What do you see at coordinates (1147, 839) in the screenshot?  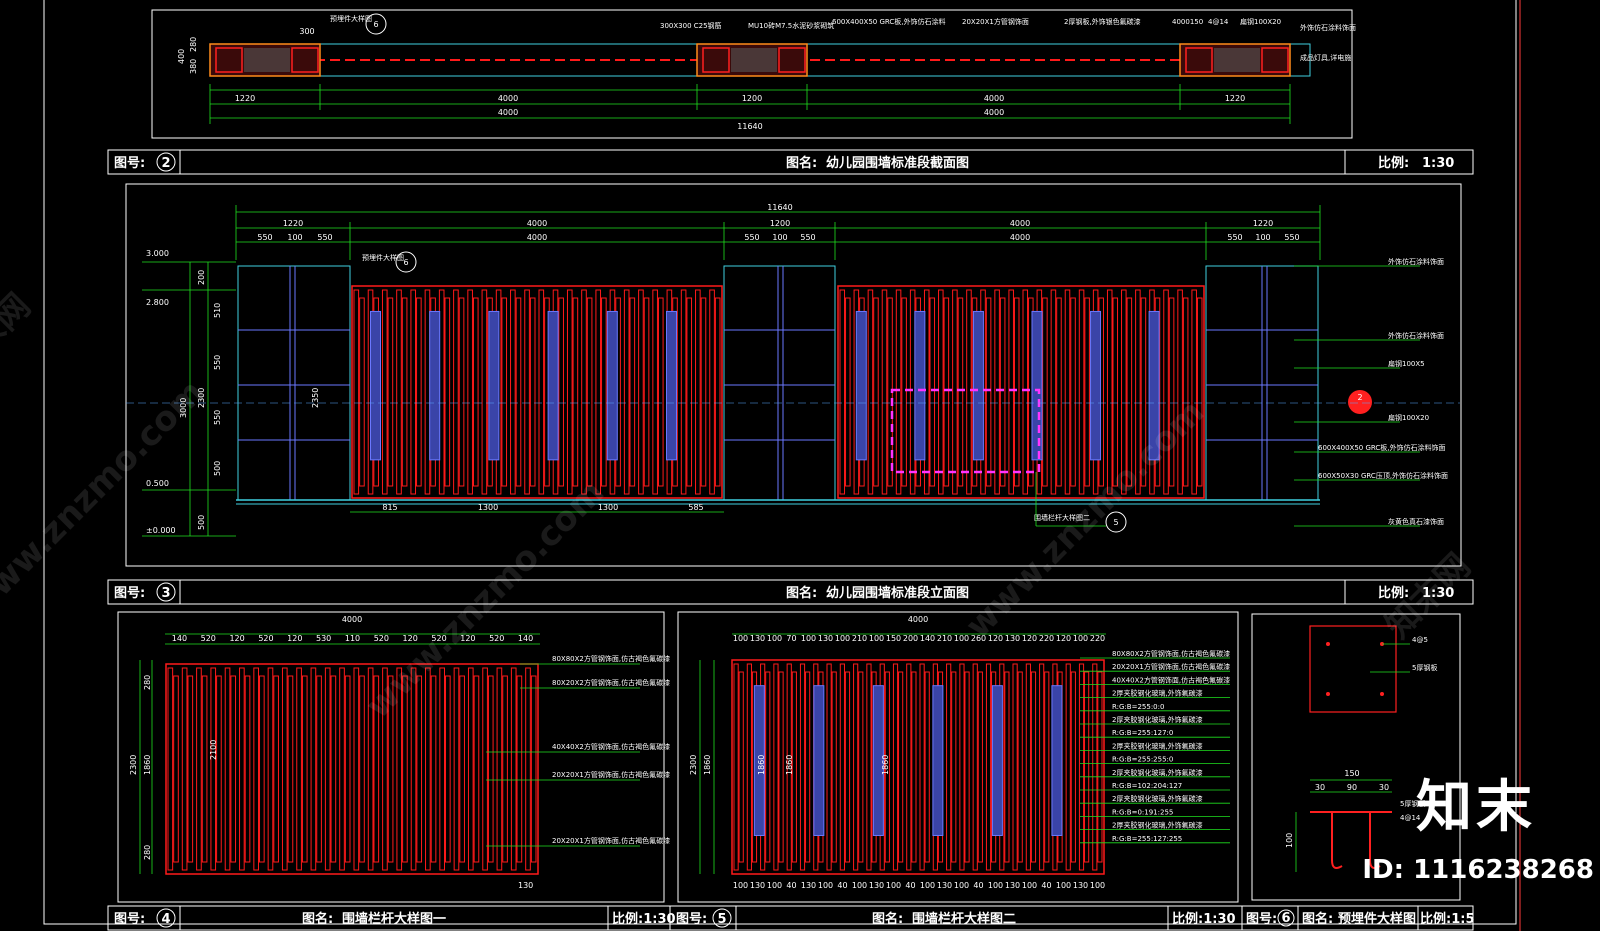 I see `d2-note: R:G:B=255:127:255` at bounding box center [1147, 839].